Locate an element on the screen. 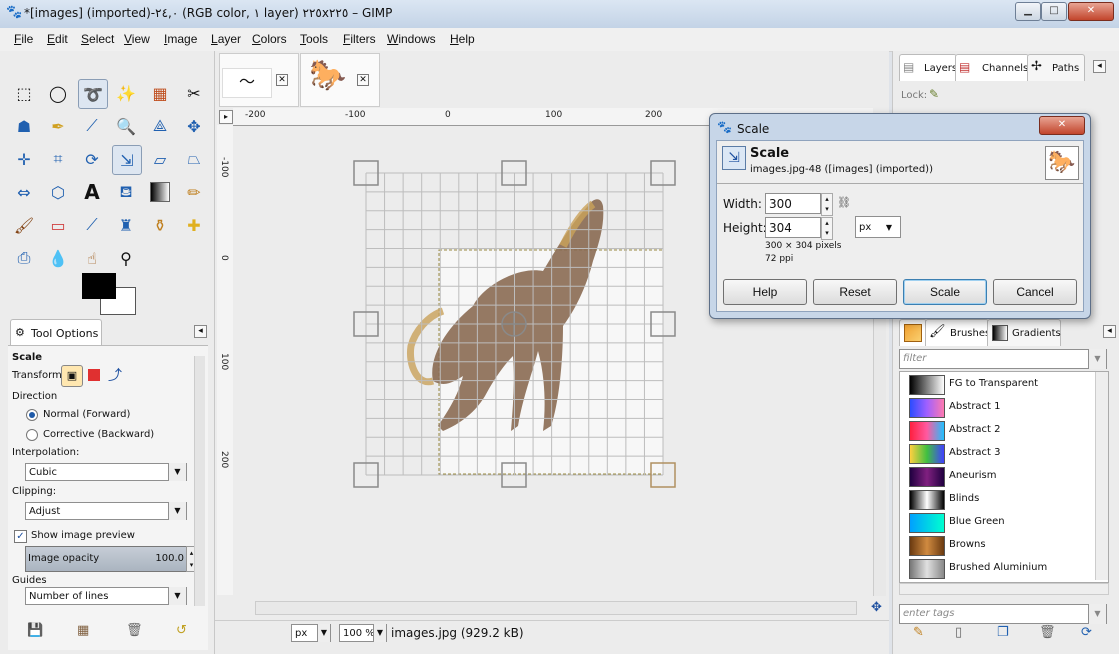  help-button: Help is located at coordinates (765, 292).